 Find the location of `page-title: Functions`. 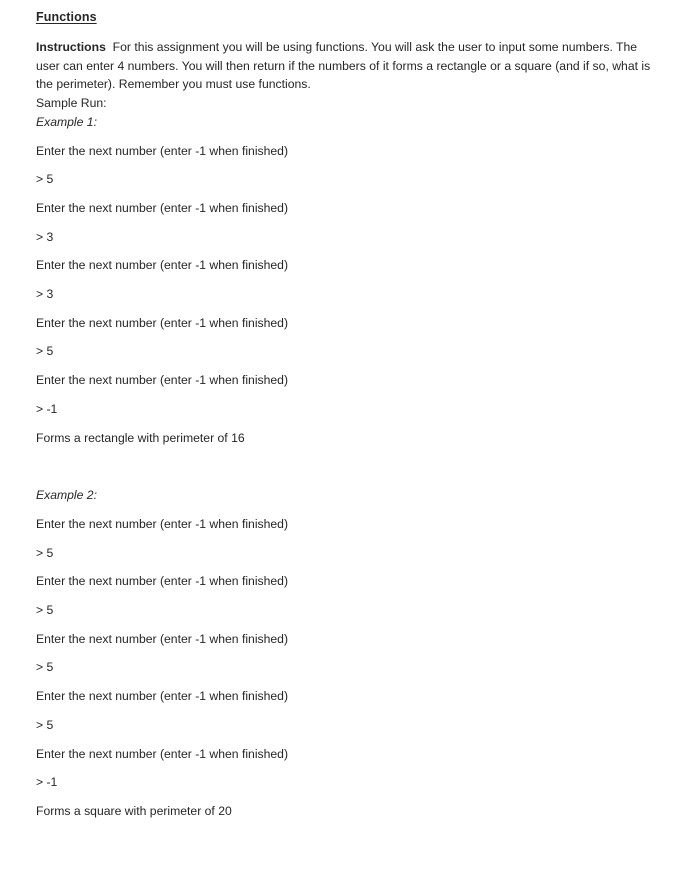

page-title: Functions is located at coordinates (66, 17).